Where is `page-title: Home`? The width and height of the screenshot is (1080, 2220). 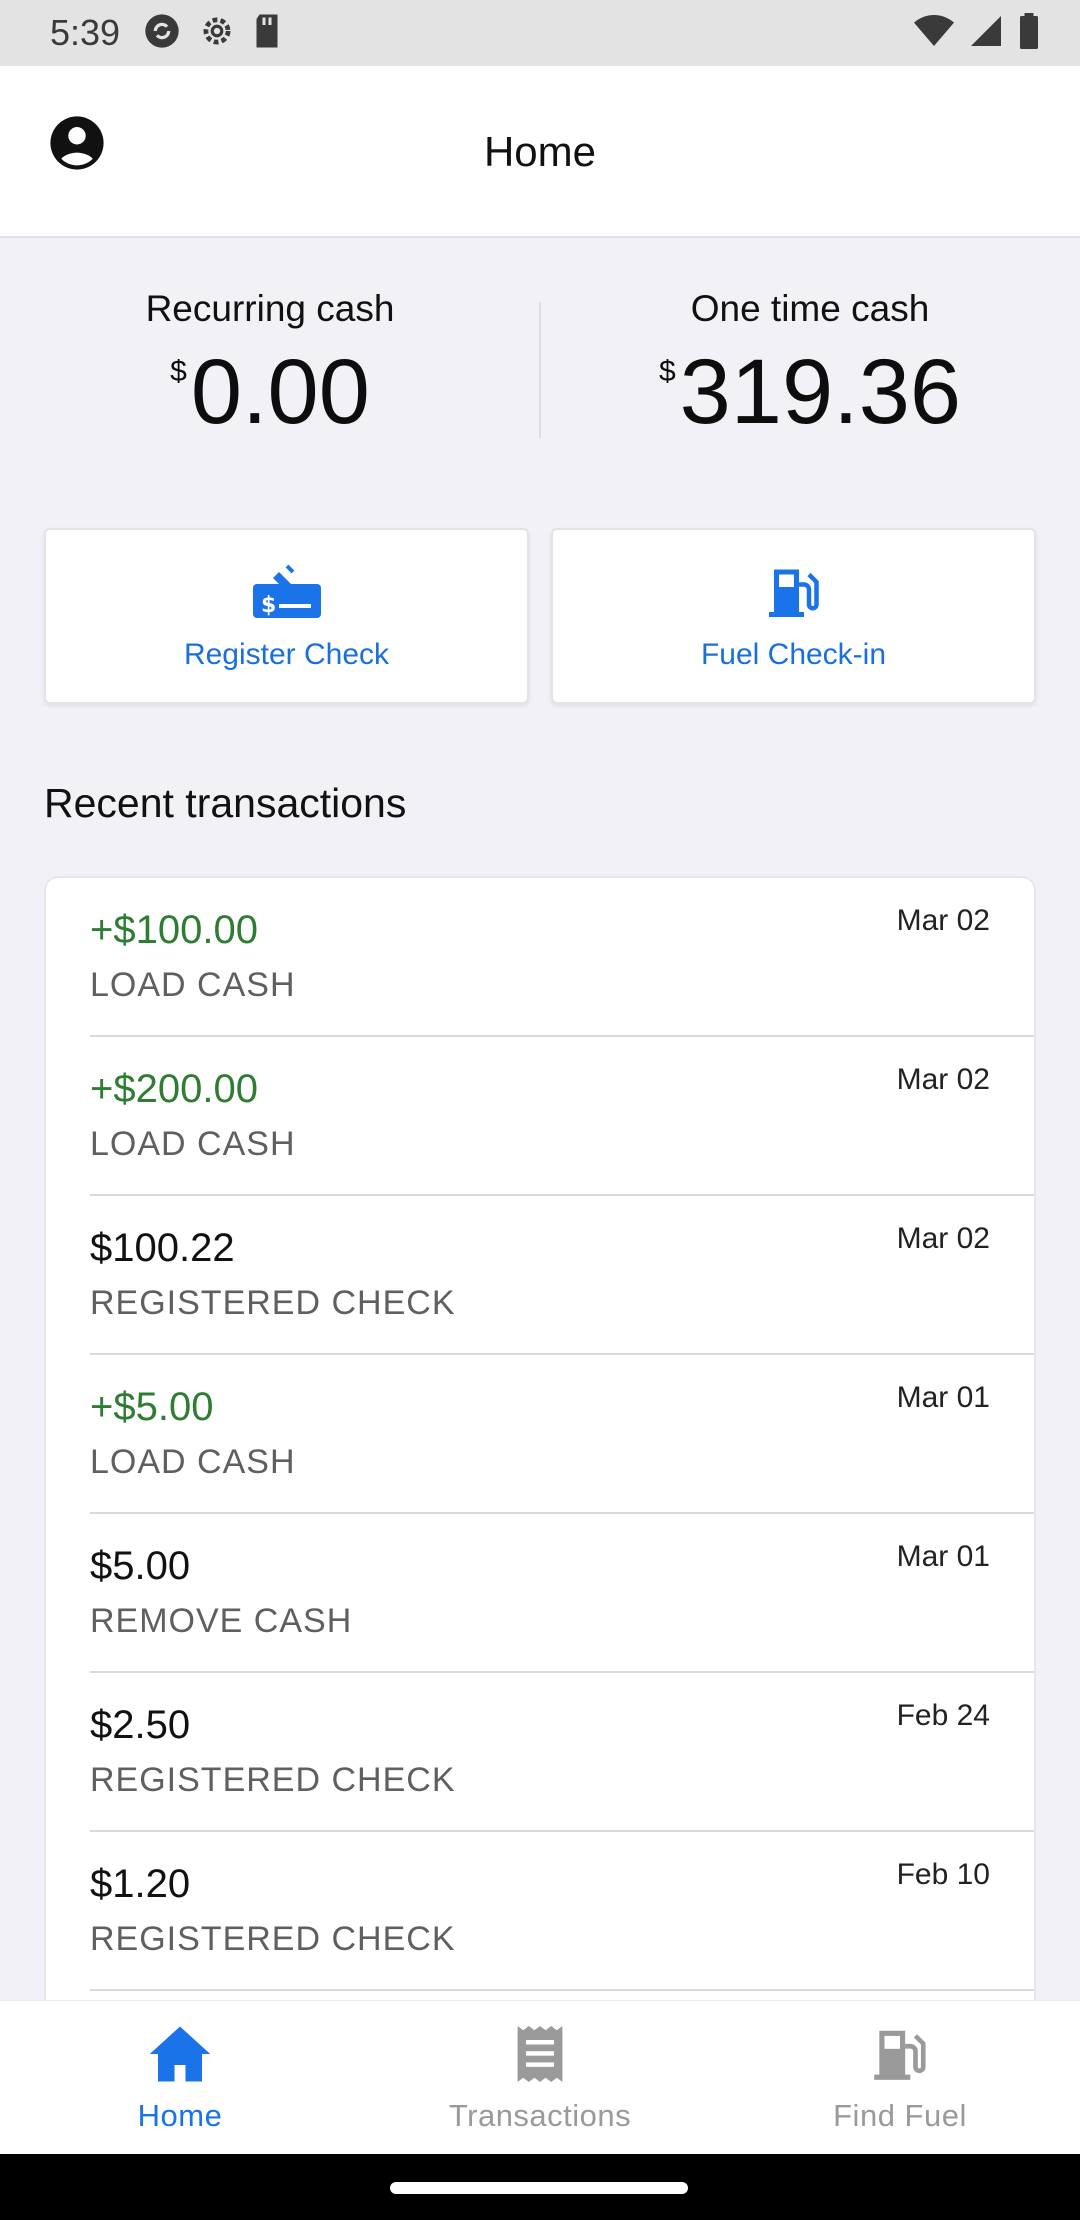
page-title: Home is located at coordinates (540, 151).